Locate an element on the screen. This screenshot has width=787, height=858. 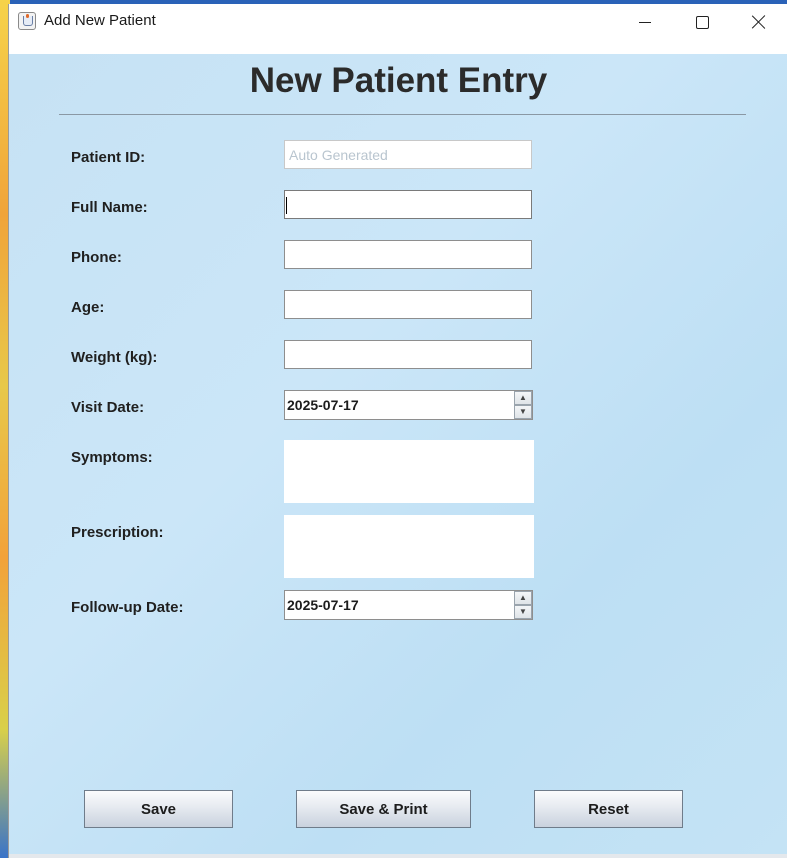
symptoms-label: Symptoms: is located at coordinates (112, 457).